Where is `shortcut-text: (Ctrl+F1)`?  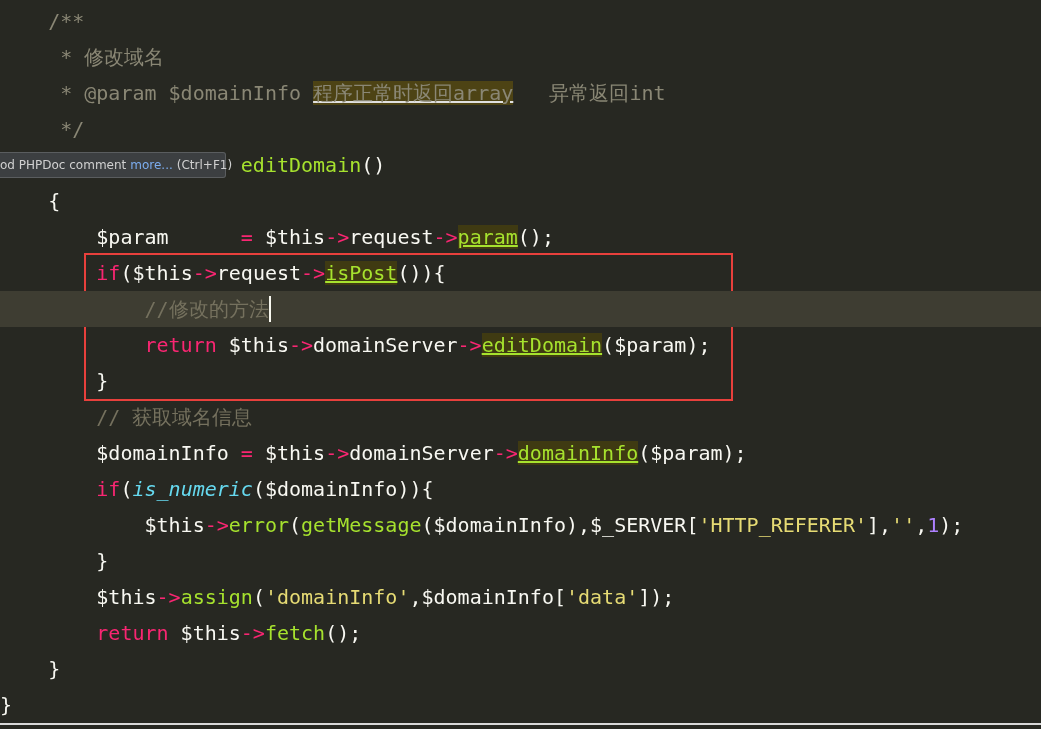 shortcut-text: (Ctrl+F1) is located at coordinates (204, 165).